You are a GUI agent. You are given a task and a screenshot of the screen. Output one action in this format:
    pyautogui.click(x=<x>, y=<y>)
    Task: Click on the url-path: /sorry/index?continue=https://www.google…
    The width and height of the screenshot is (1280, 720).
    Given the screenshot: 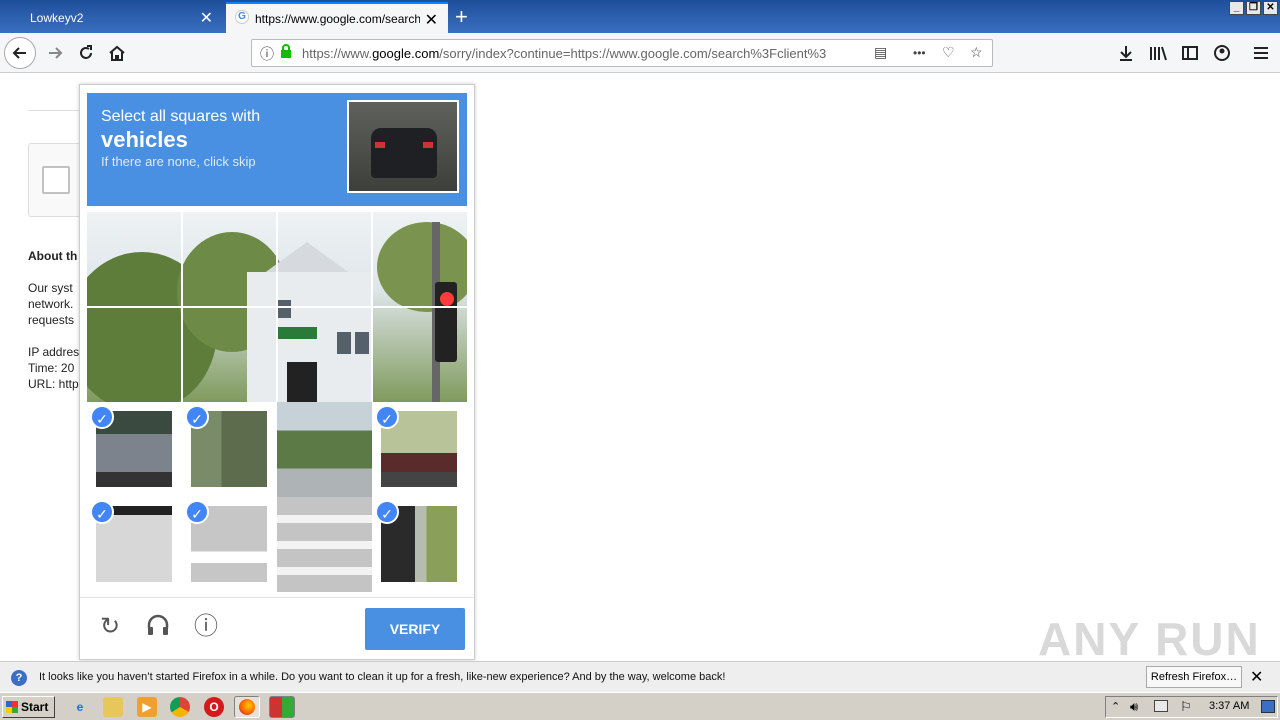 What is the action you would take?
    pyautogui.click(x=633, y=53)
    